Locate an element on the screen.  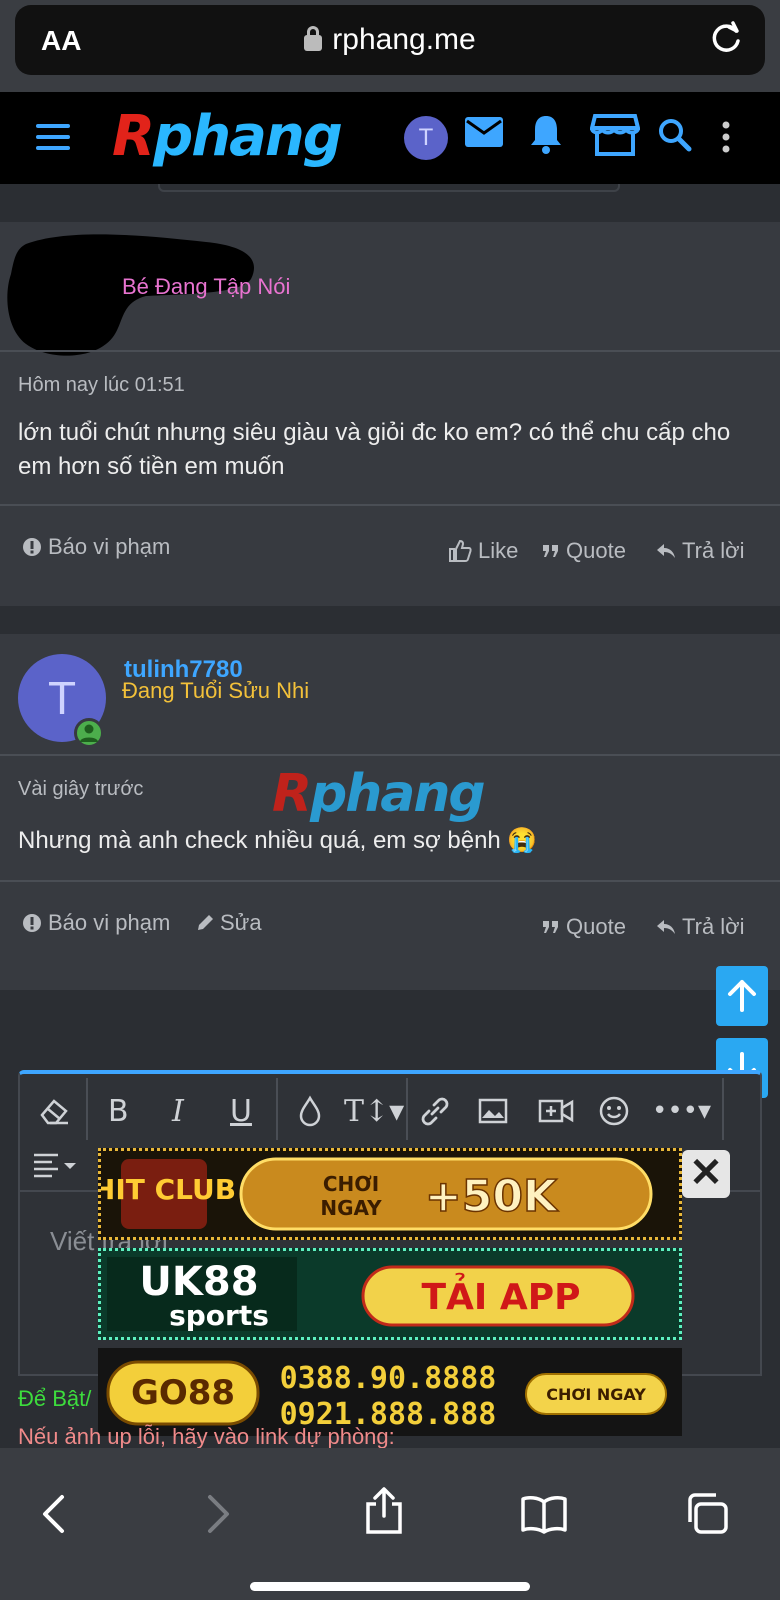
close-ad-button: ✕ is located at coordinates (706, 1174).